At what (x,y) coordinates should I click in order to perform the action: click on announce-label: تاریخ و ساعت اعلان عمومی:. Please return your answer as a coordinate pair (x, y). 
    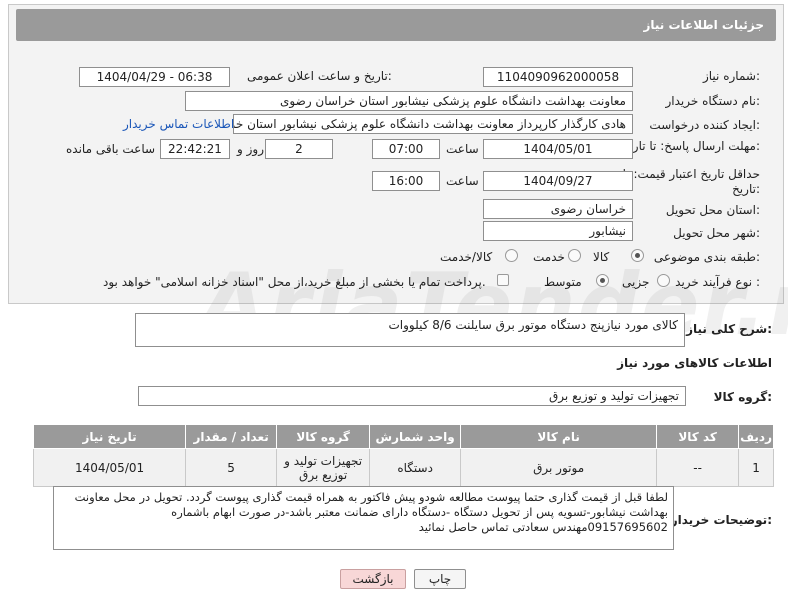
    Looking at the image, I should click on (319, 76).